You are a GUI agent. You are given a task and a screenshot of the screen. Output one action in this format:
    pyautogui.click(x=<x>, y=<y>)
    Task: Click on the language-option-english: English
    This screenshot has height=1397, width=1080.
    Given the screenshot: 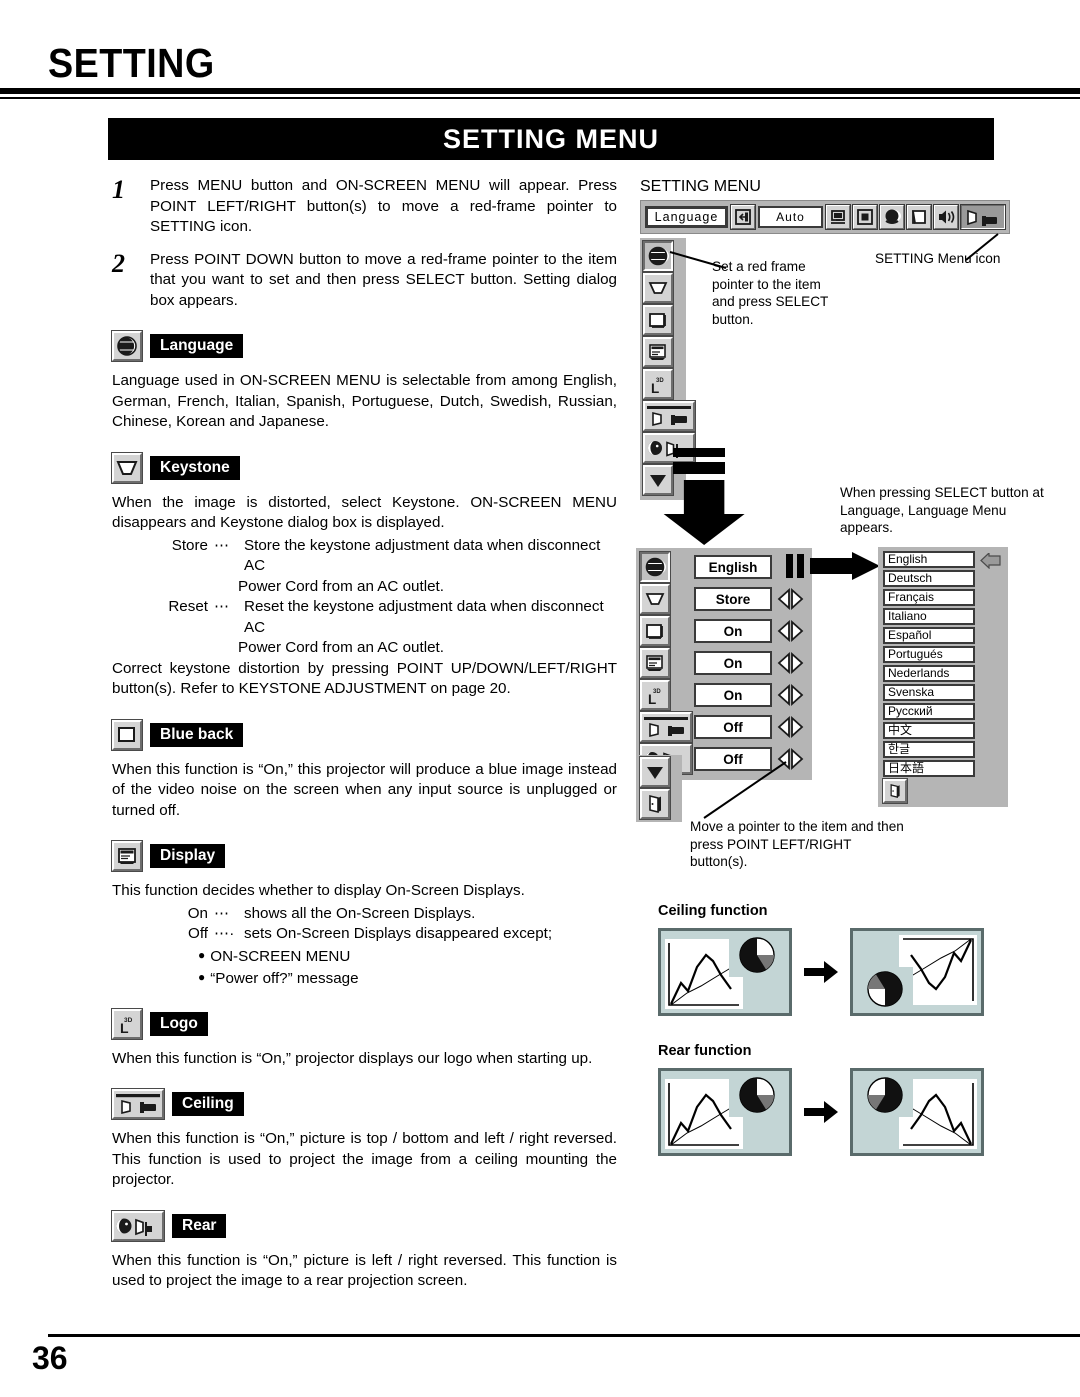 What is the action you would take?
    pyautogui.click(x=929, y=559)
    